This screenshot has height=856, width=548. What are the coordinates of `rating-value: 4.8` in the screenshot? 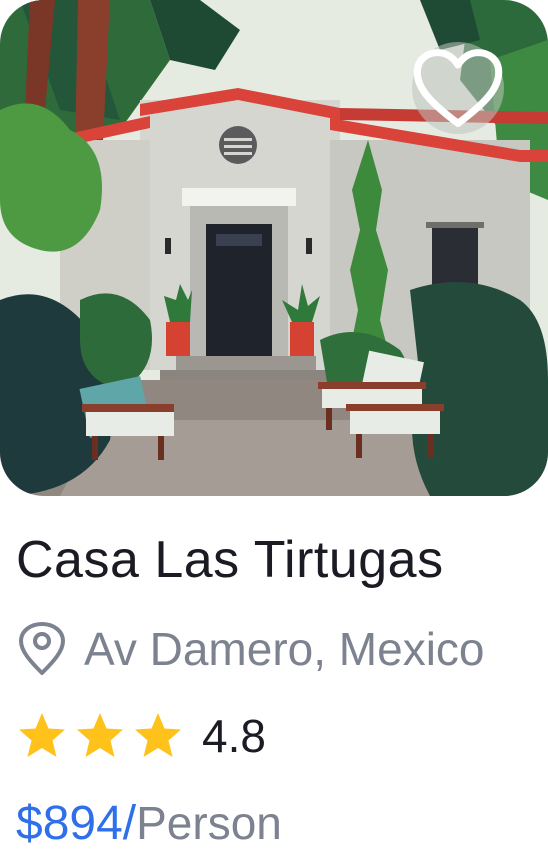 It's located at (234, 736).